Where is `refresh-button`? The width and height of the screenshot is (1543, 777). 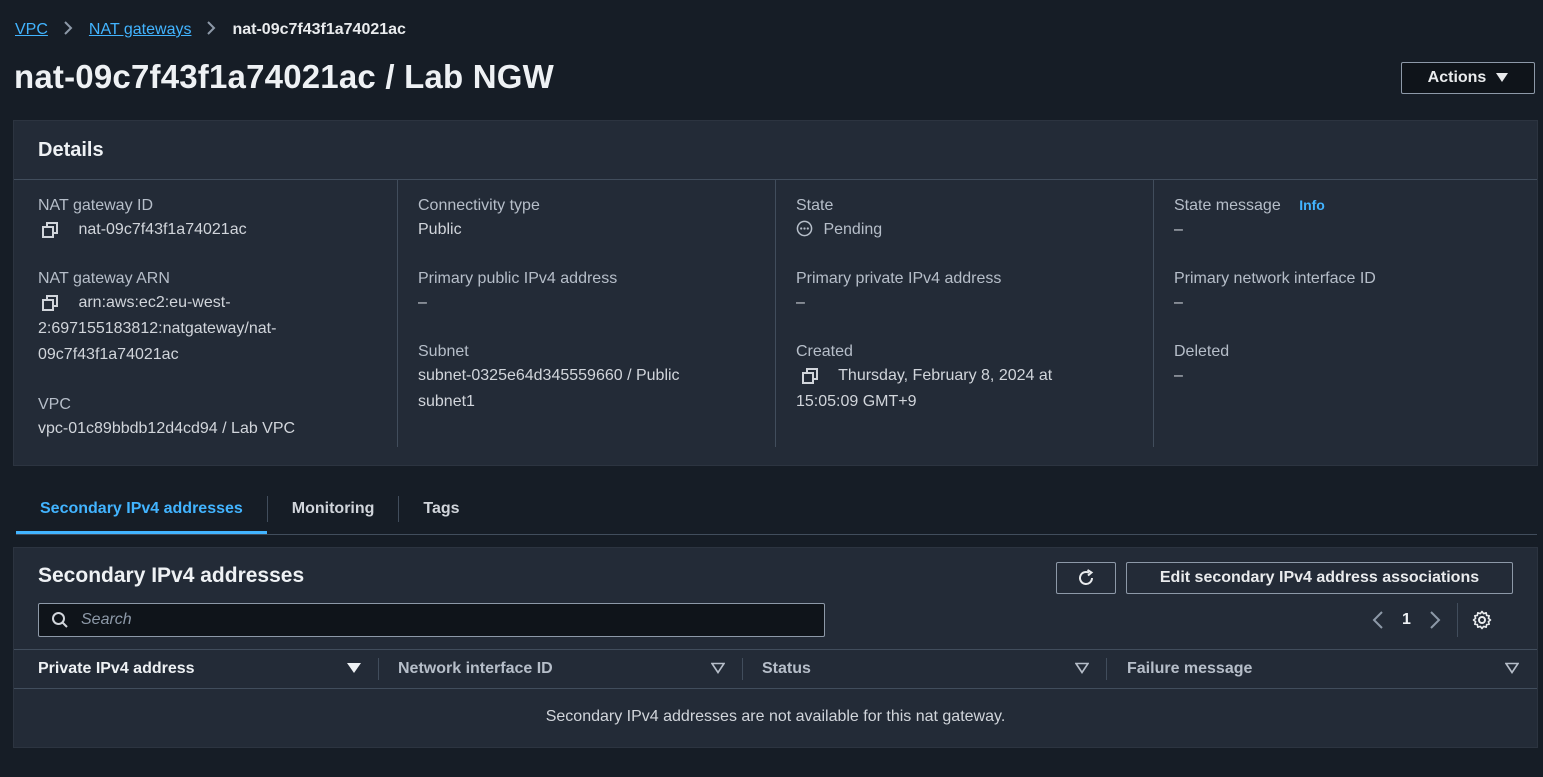
refresh-button is located at coordinates (1086, 578).